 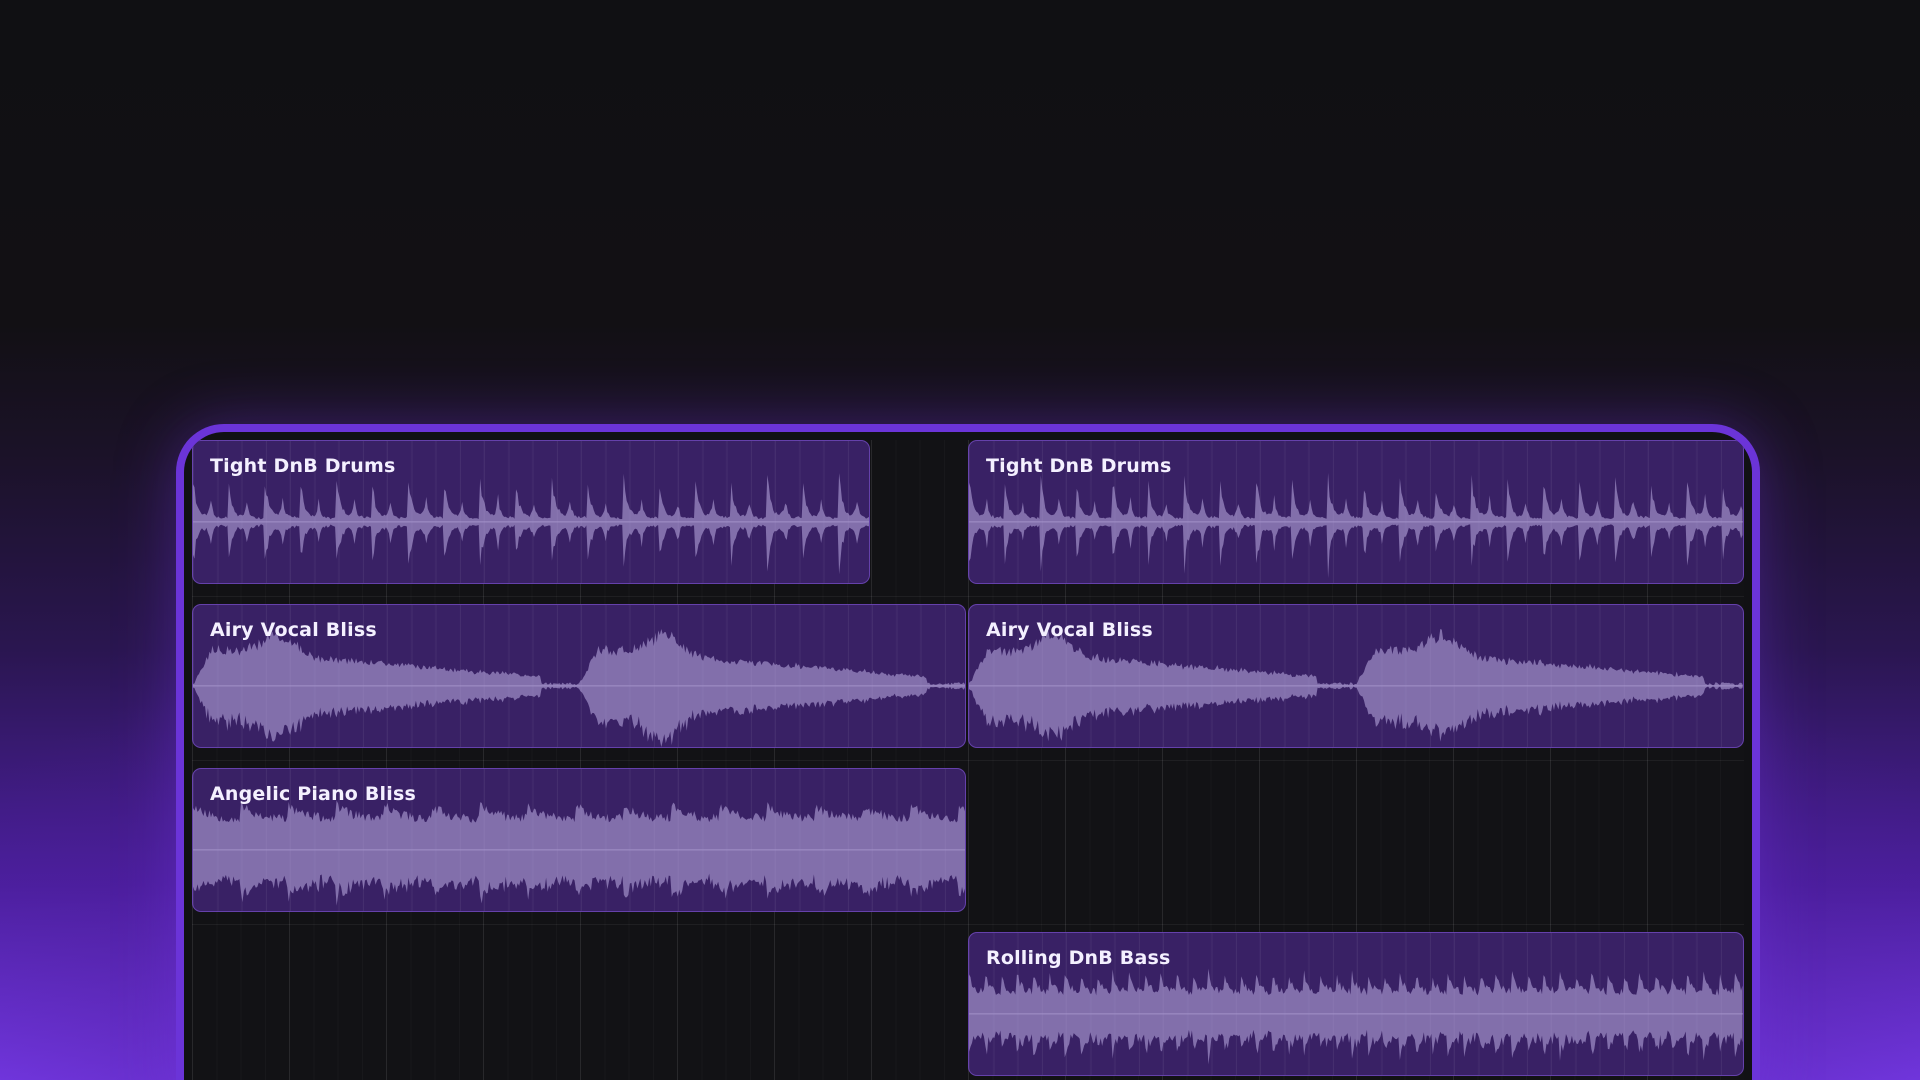 I want to click on audio-clip-vocal-2: Airy Vocal Bliss, so click(x=1356, y=676).